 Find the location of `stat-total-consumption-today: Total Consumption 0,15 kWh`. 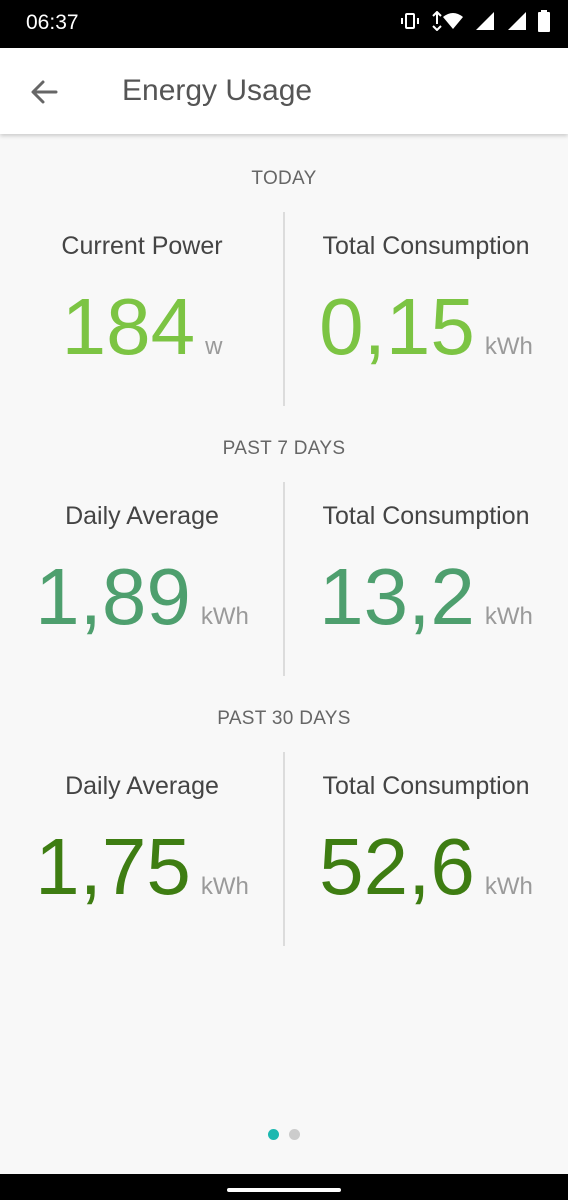

stat-total-consumption-today: Total Consumption 0,15 kWh is located at coordinates (426, 299).